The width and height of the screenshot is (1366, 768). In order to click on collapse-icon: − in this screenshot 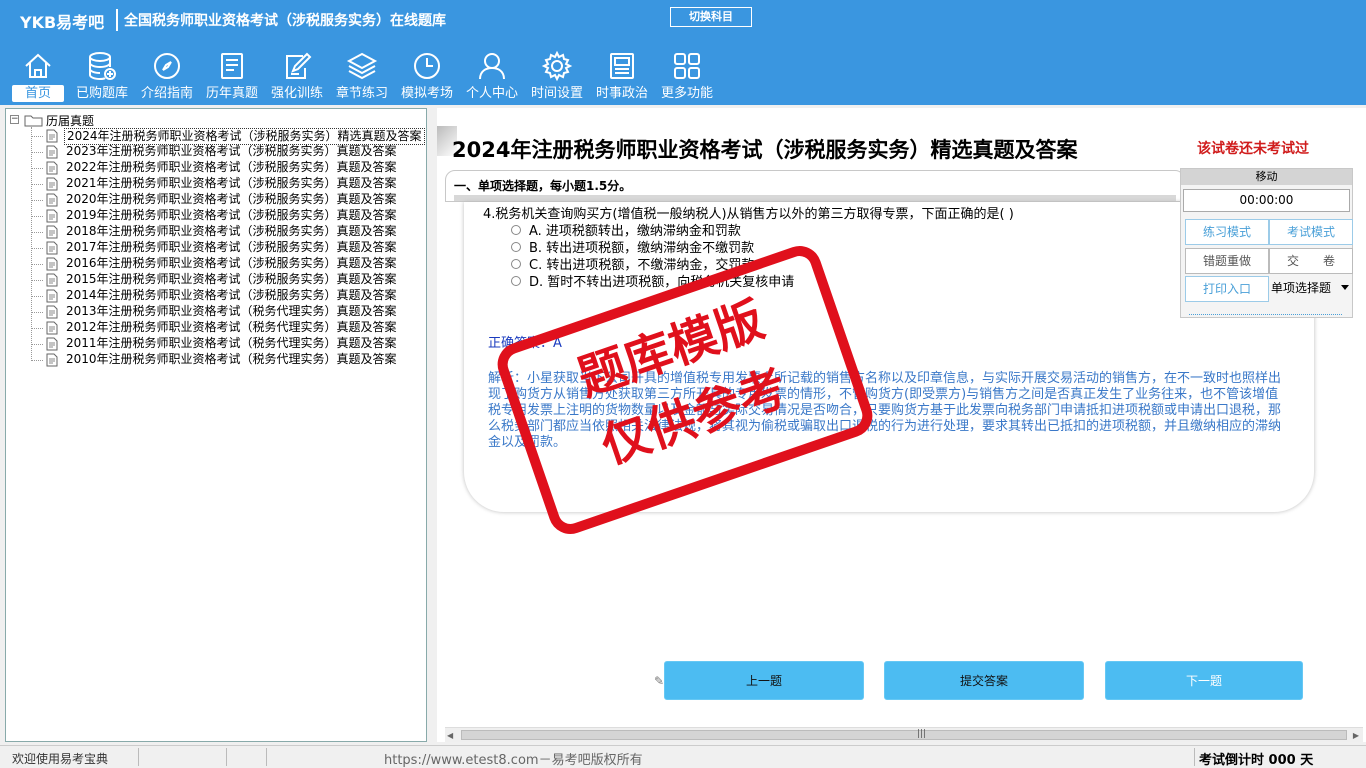, I will do `click(14, 119)`.